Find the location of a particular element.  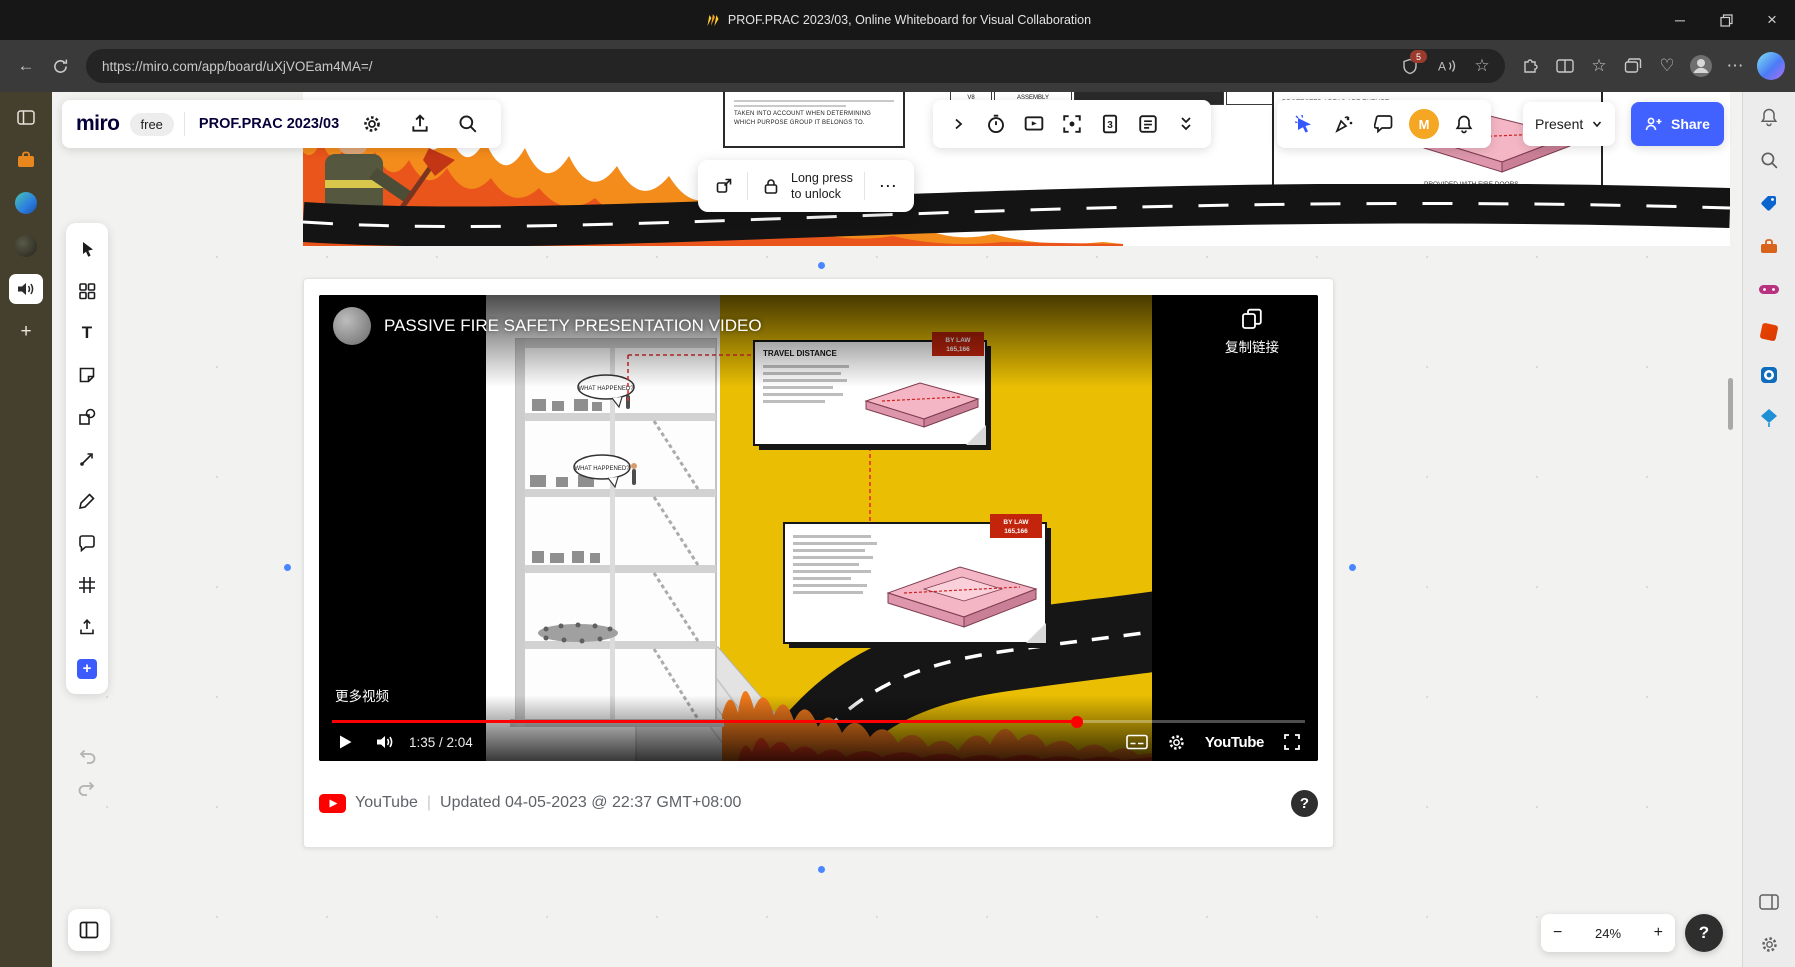

sidebar-panel-icon is located at coordinates (1769, 902).